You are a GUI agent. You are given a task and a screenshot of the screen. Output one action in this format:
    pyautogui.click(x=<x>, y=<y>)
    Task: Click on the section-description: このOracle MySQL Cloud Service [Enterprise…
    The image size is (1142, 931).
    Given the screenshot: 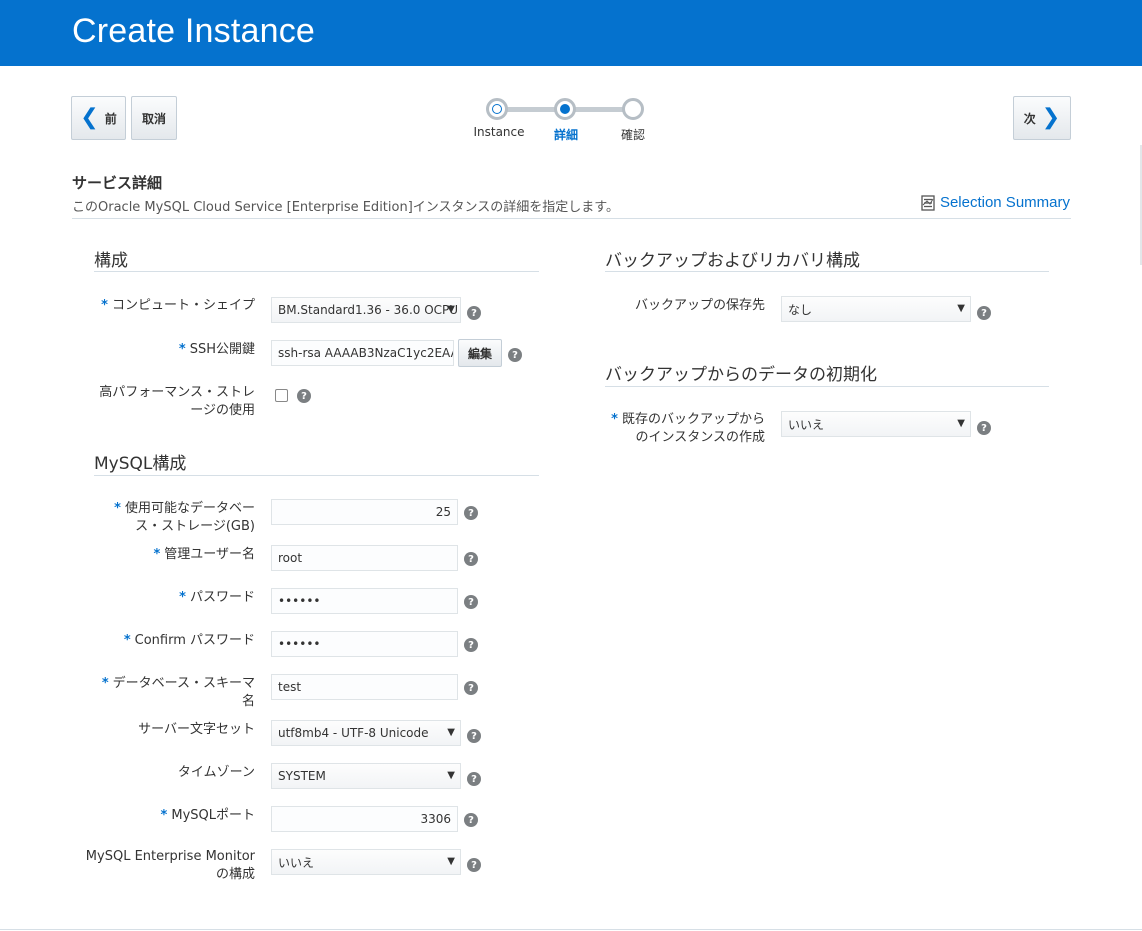 What is the action you would take?
    pyautogui.click(x=345, y=207)
    